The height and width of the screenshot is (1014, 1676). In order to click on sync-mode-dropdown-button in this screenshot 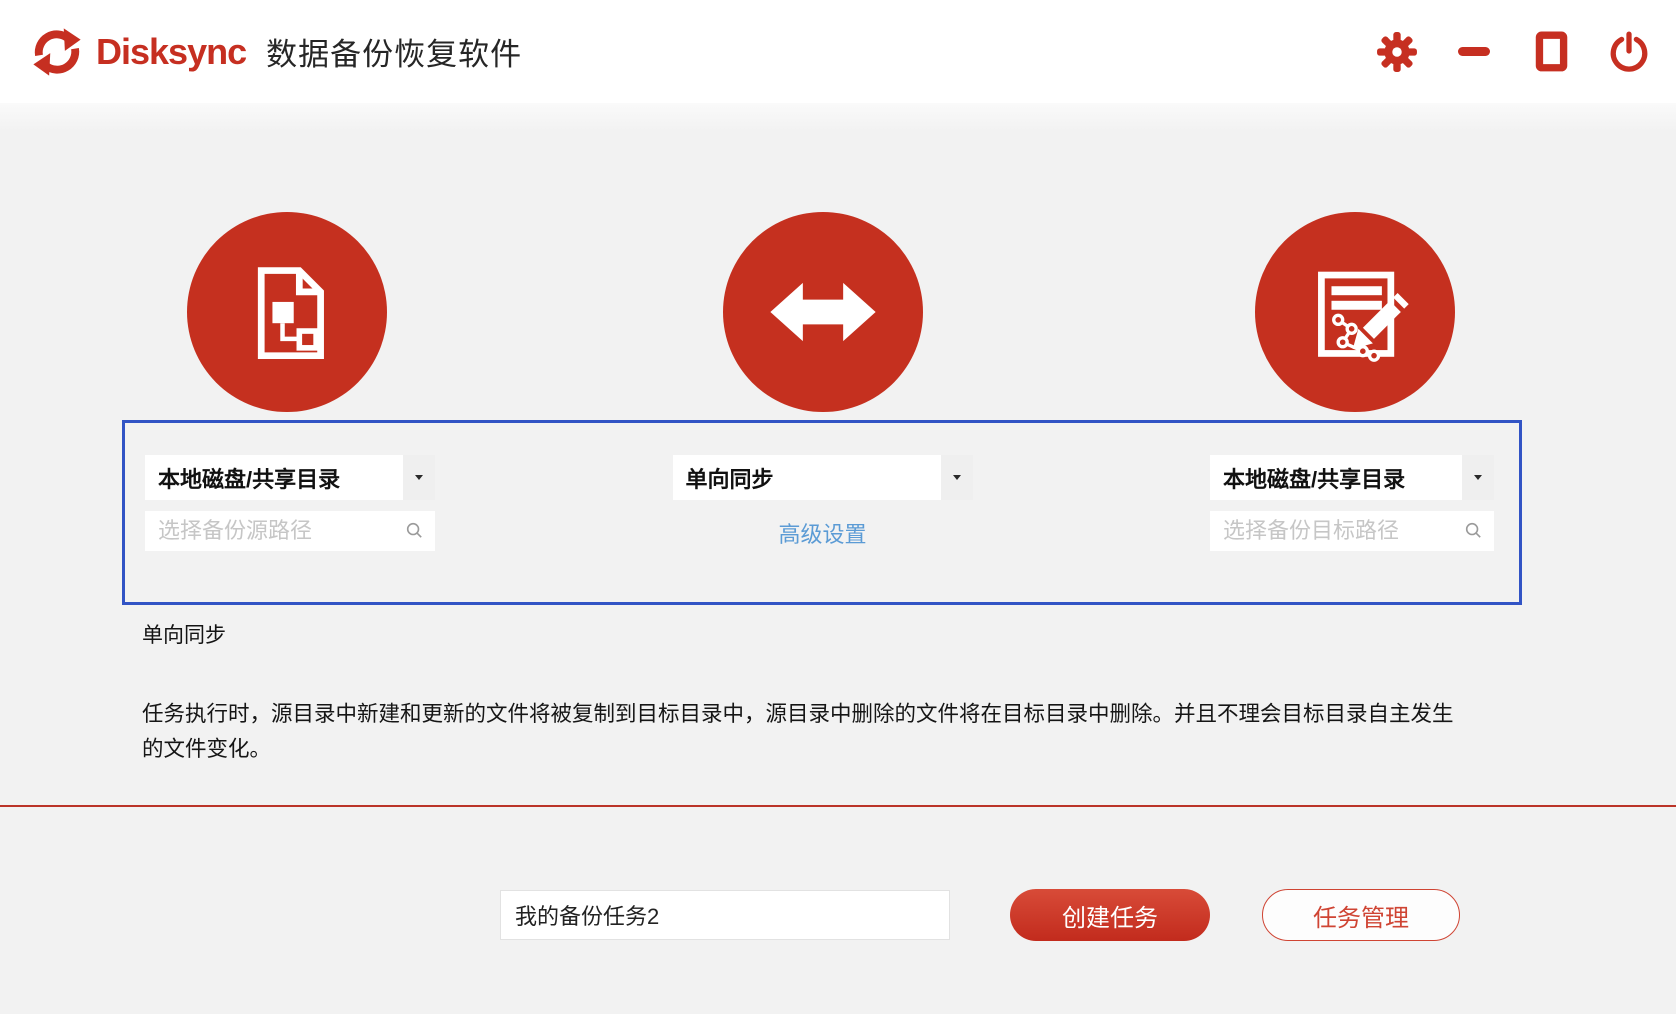, I will do `click(956, 477)`.